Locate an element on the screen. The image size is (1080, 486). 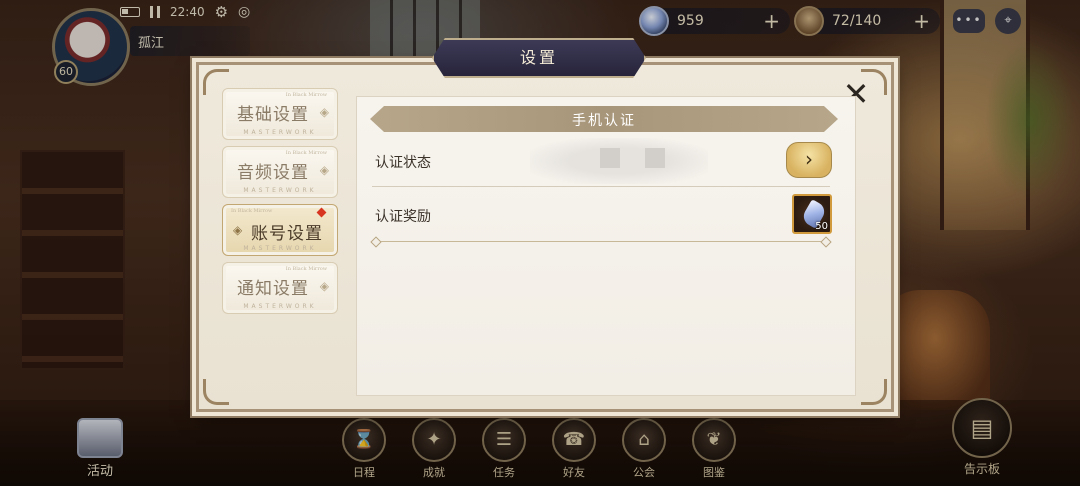
verification-reward-label: 认证奖励 is located at coordinates (403, 217).